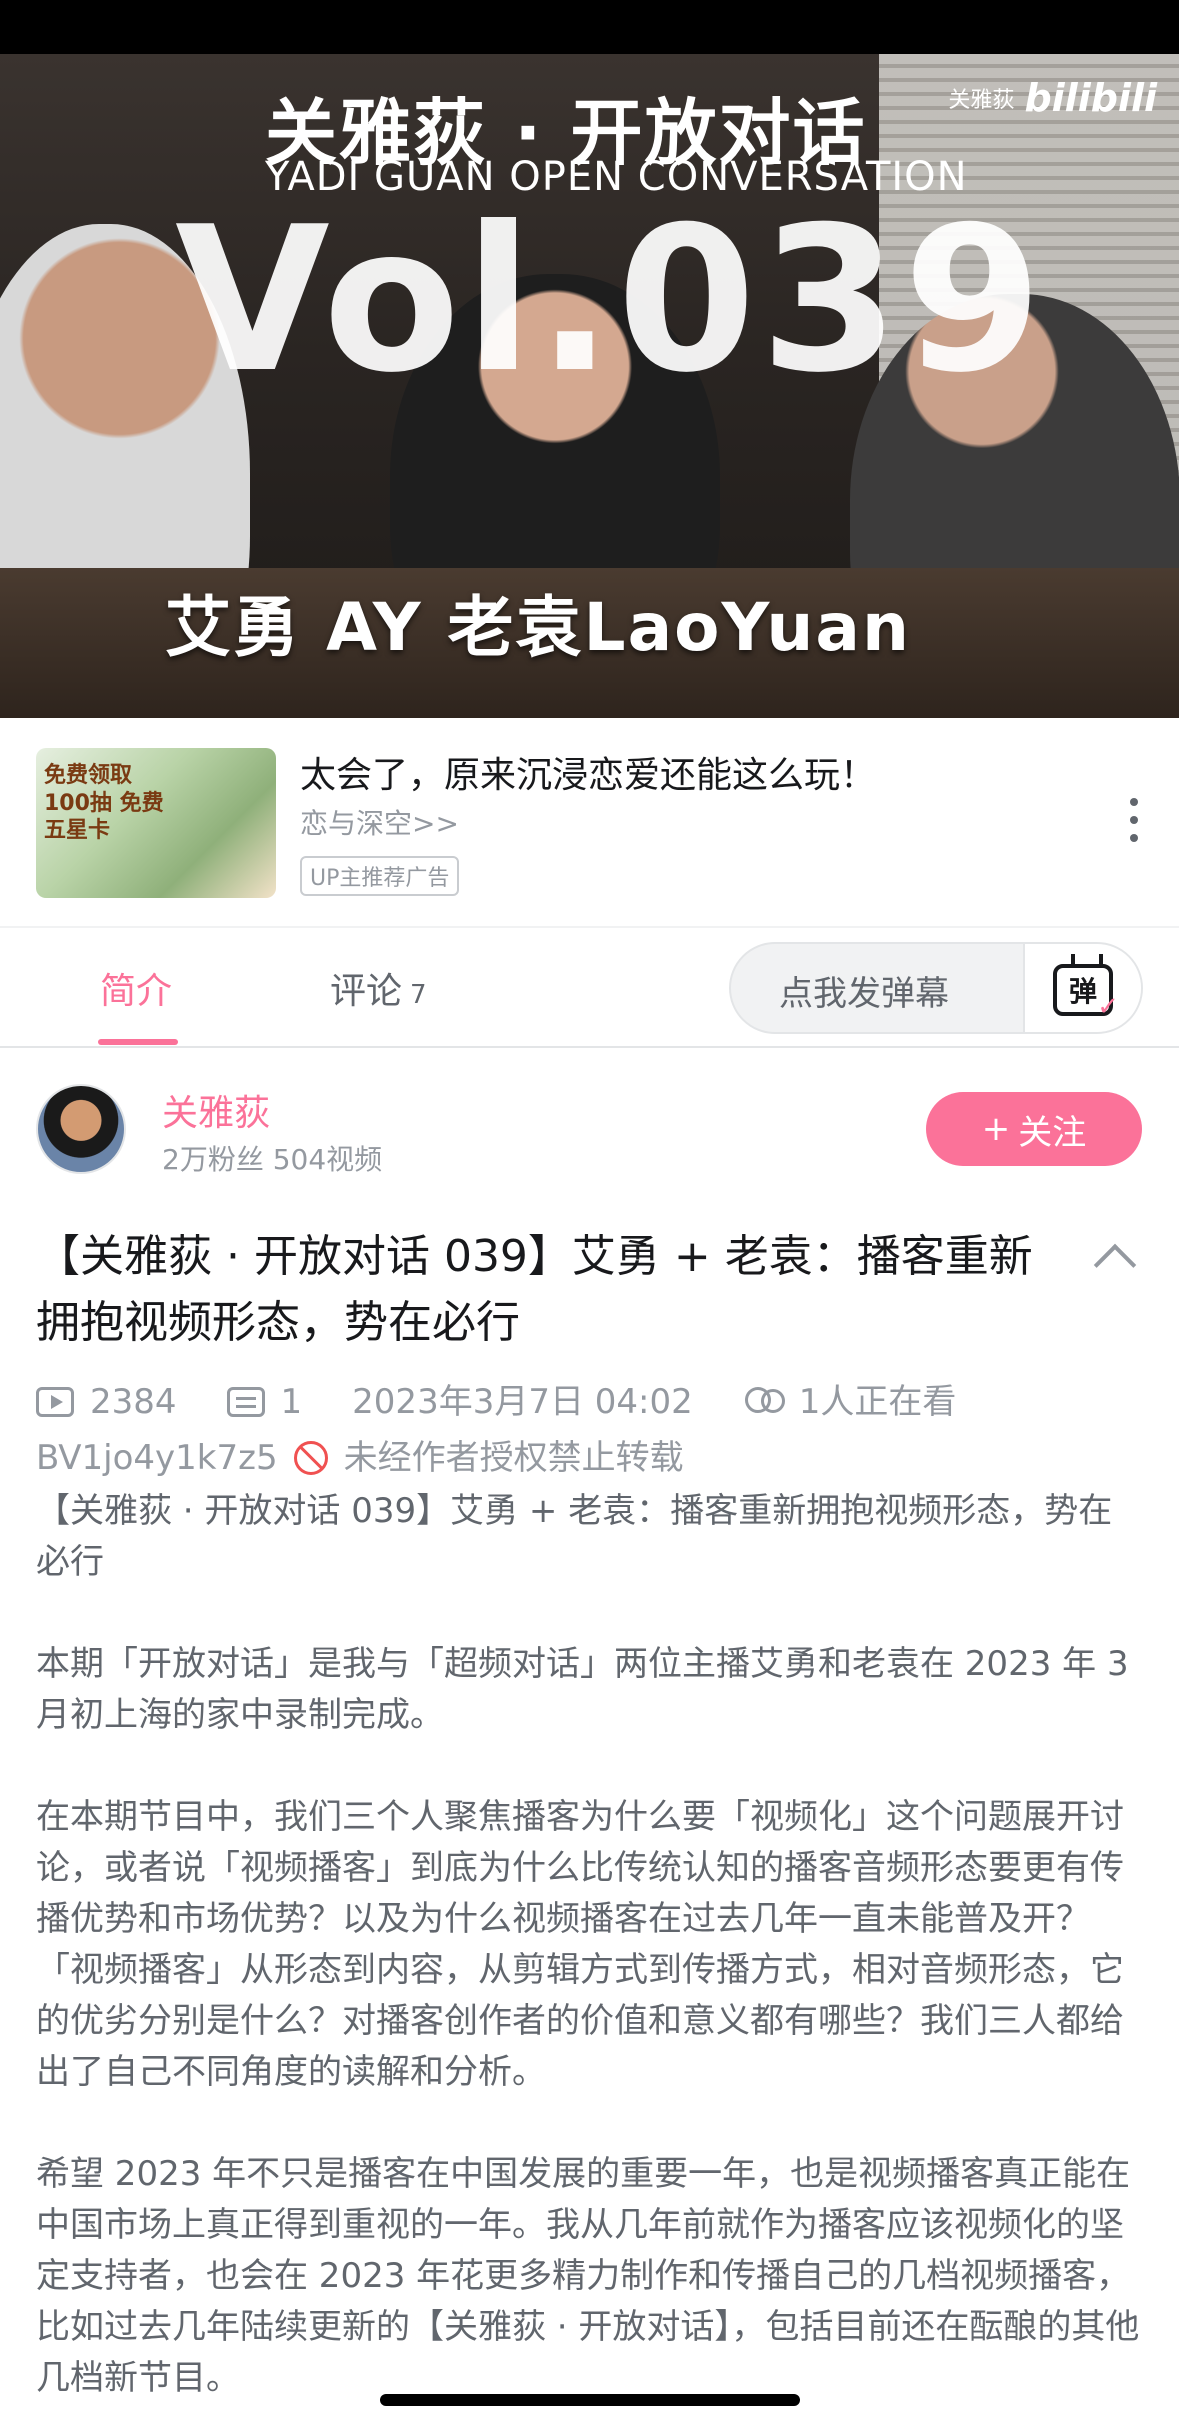  I want to click on tab-active-indicator, so click(138, 1042).